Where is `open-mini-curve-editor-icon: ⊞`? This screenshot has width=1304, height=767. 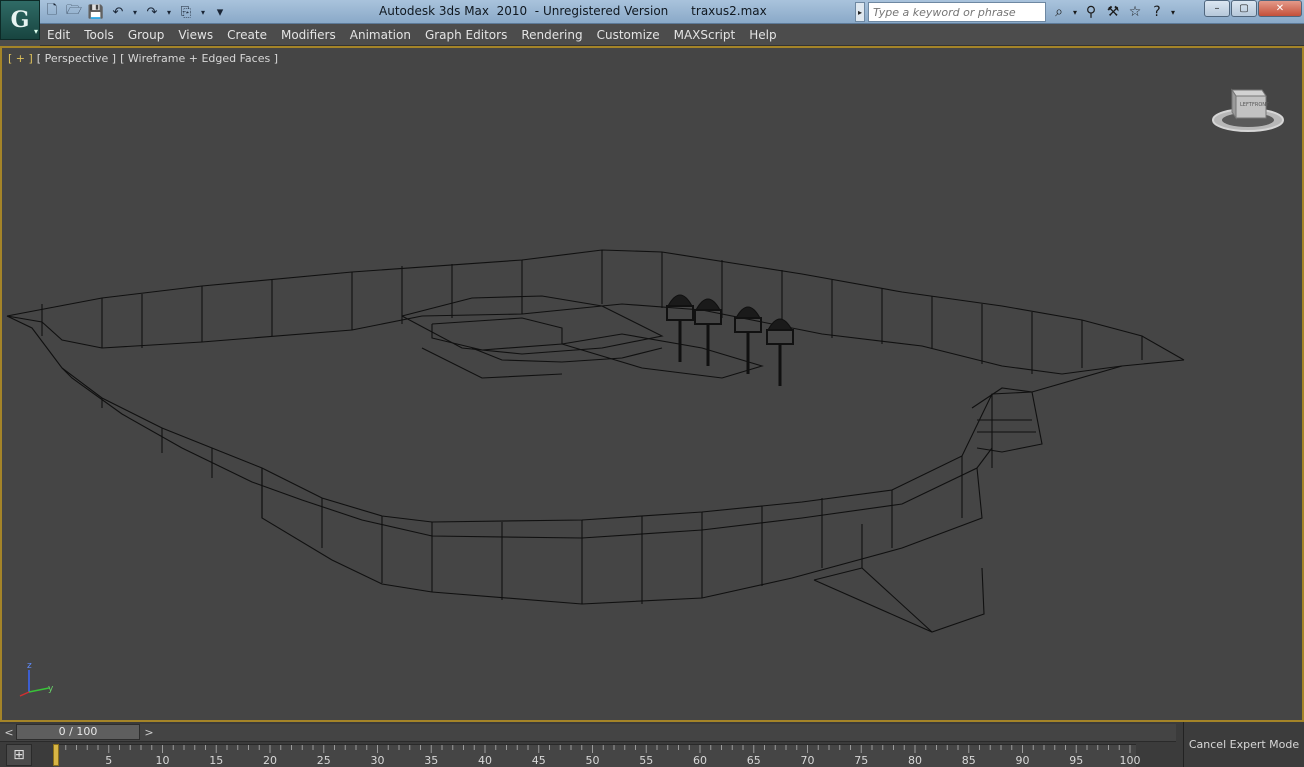 open-mini-curve-editor-icon: ⊞ is located at coordinates (19, 755).